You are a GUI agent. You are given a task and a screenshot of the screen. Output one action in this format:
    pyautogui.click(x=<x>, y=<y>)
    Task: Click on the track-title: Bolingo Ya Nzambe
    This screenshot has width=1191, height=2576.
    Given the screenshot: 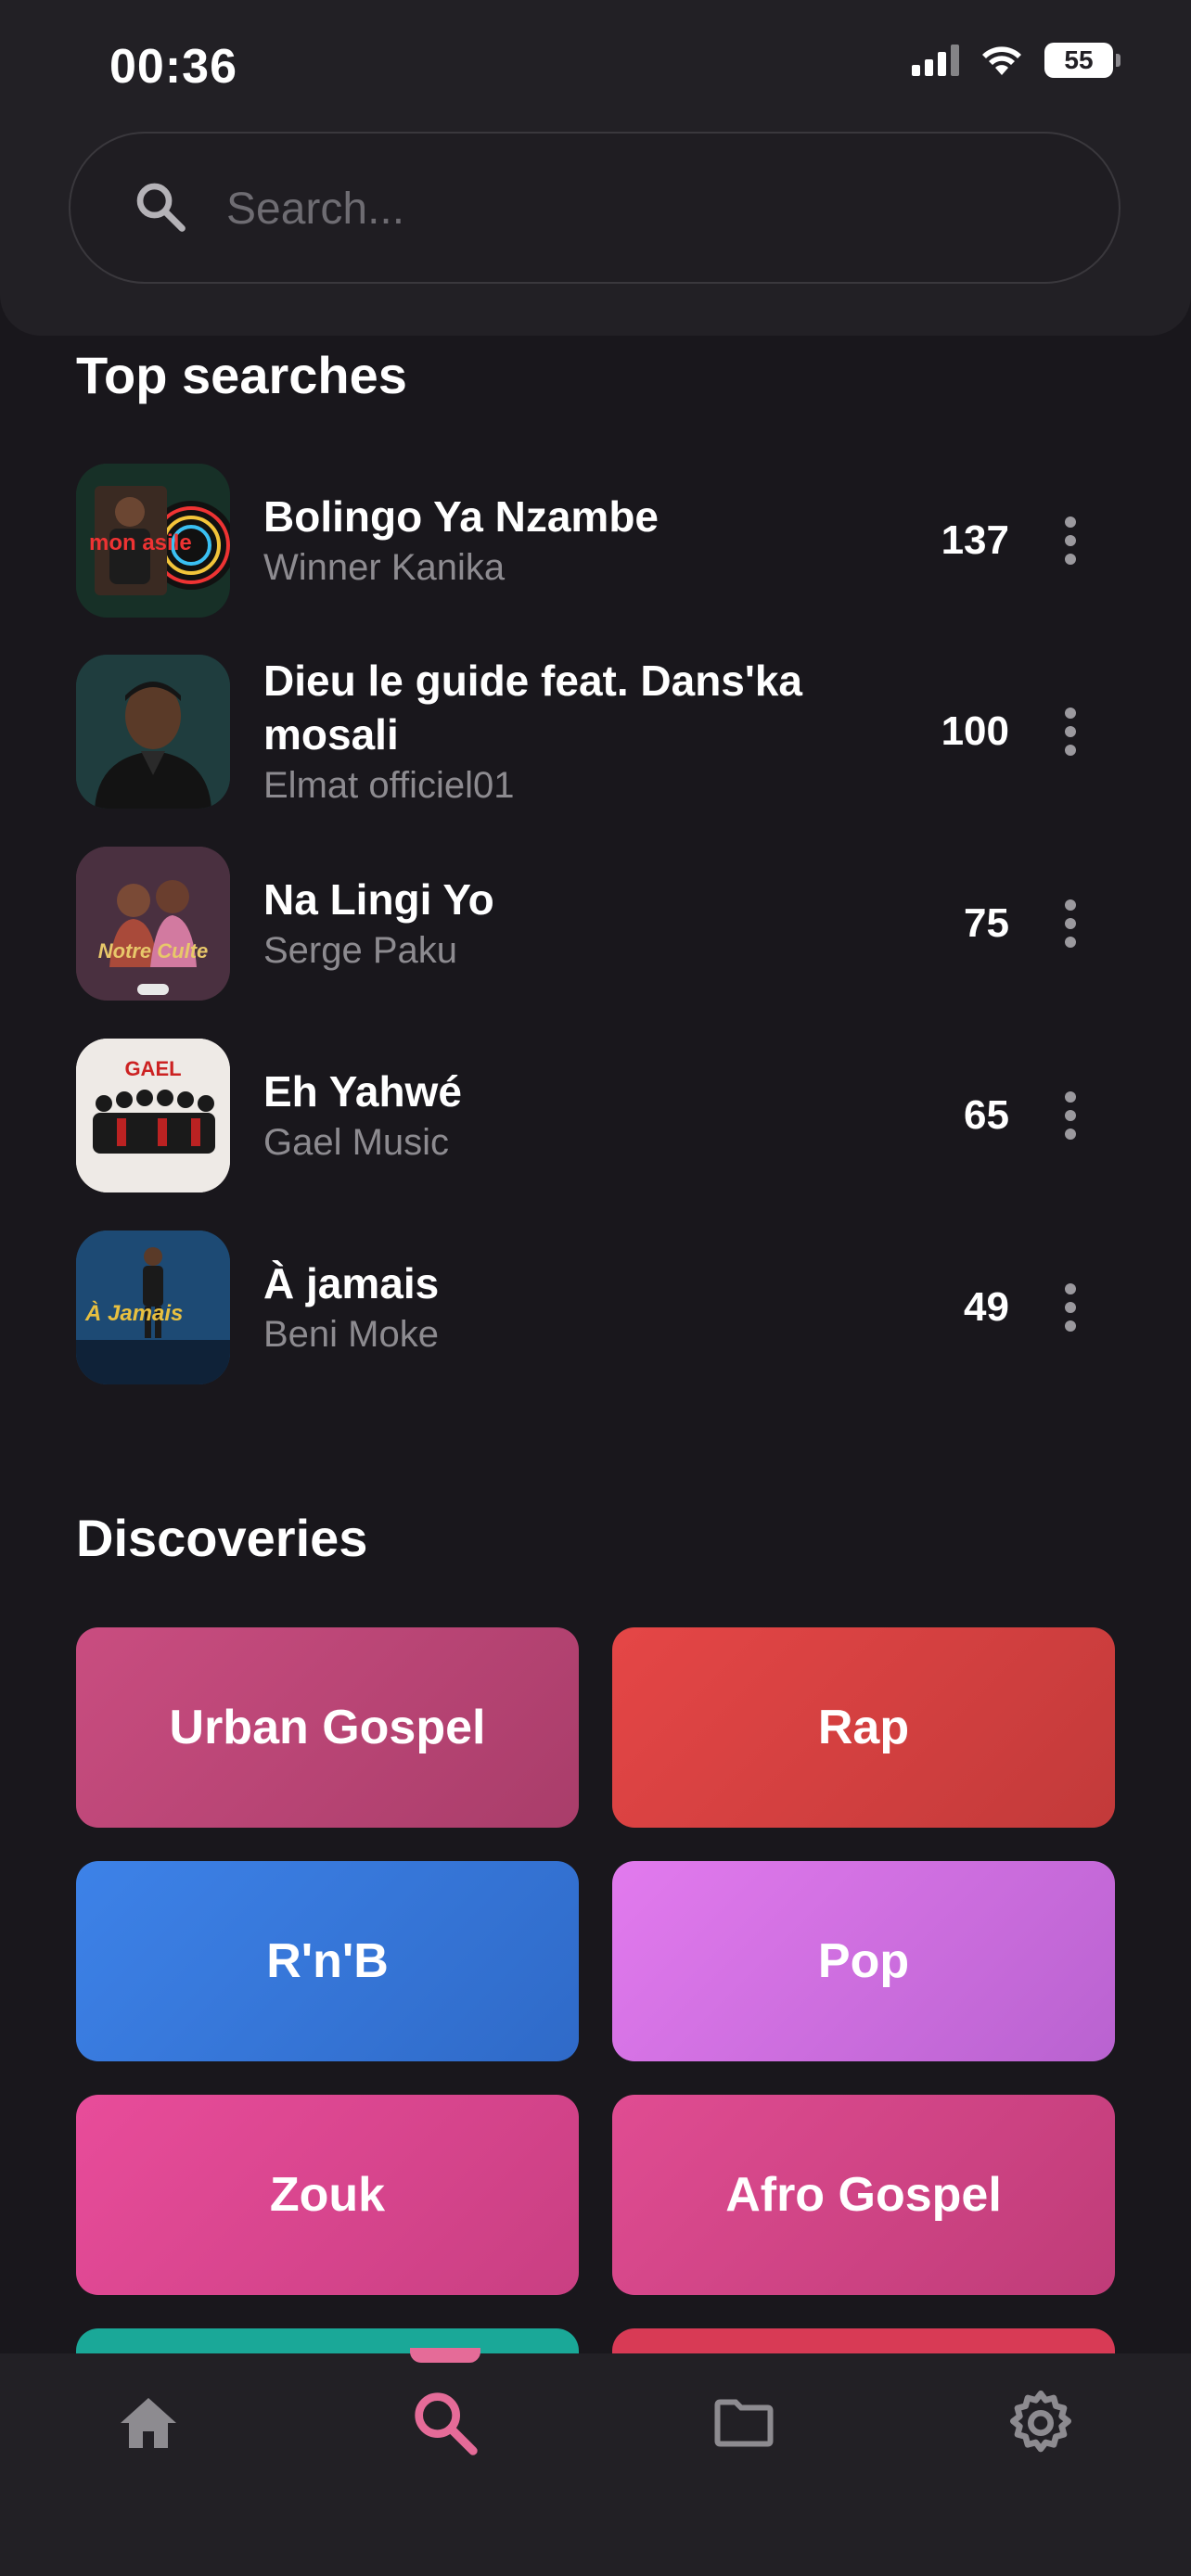 What is the action you would take?
    pyautogui.click(x=462, y=516)
    